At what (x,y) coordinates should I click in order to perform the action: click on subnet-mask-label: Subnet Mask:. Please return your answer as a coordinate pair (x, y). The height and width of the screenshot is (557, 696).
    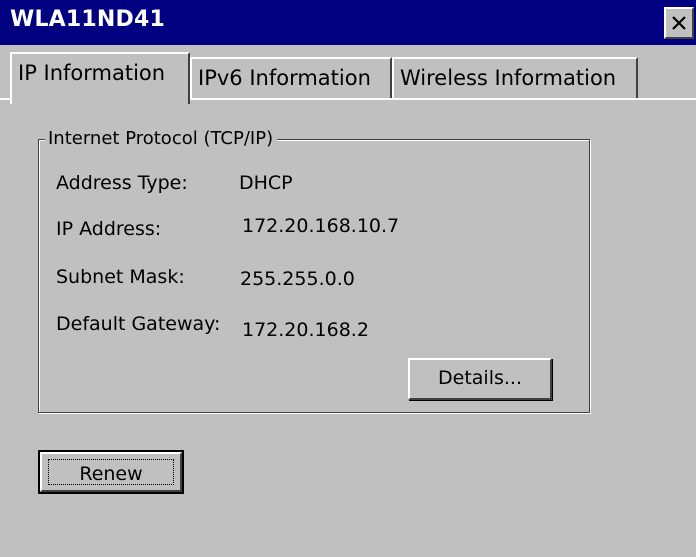
    Looking at the image, I should click on (120, 277).